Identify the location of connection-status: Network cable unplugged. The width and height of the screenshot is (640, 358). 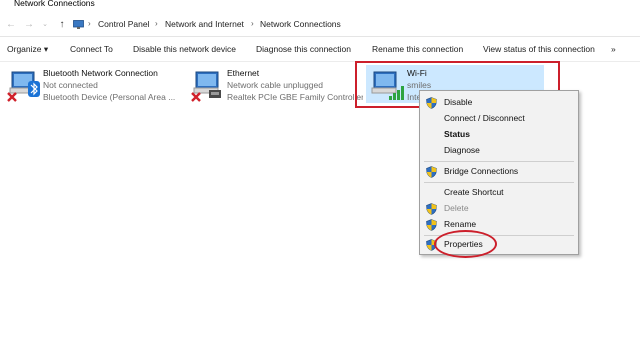
(275, 85).